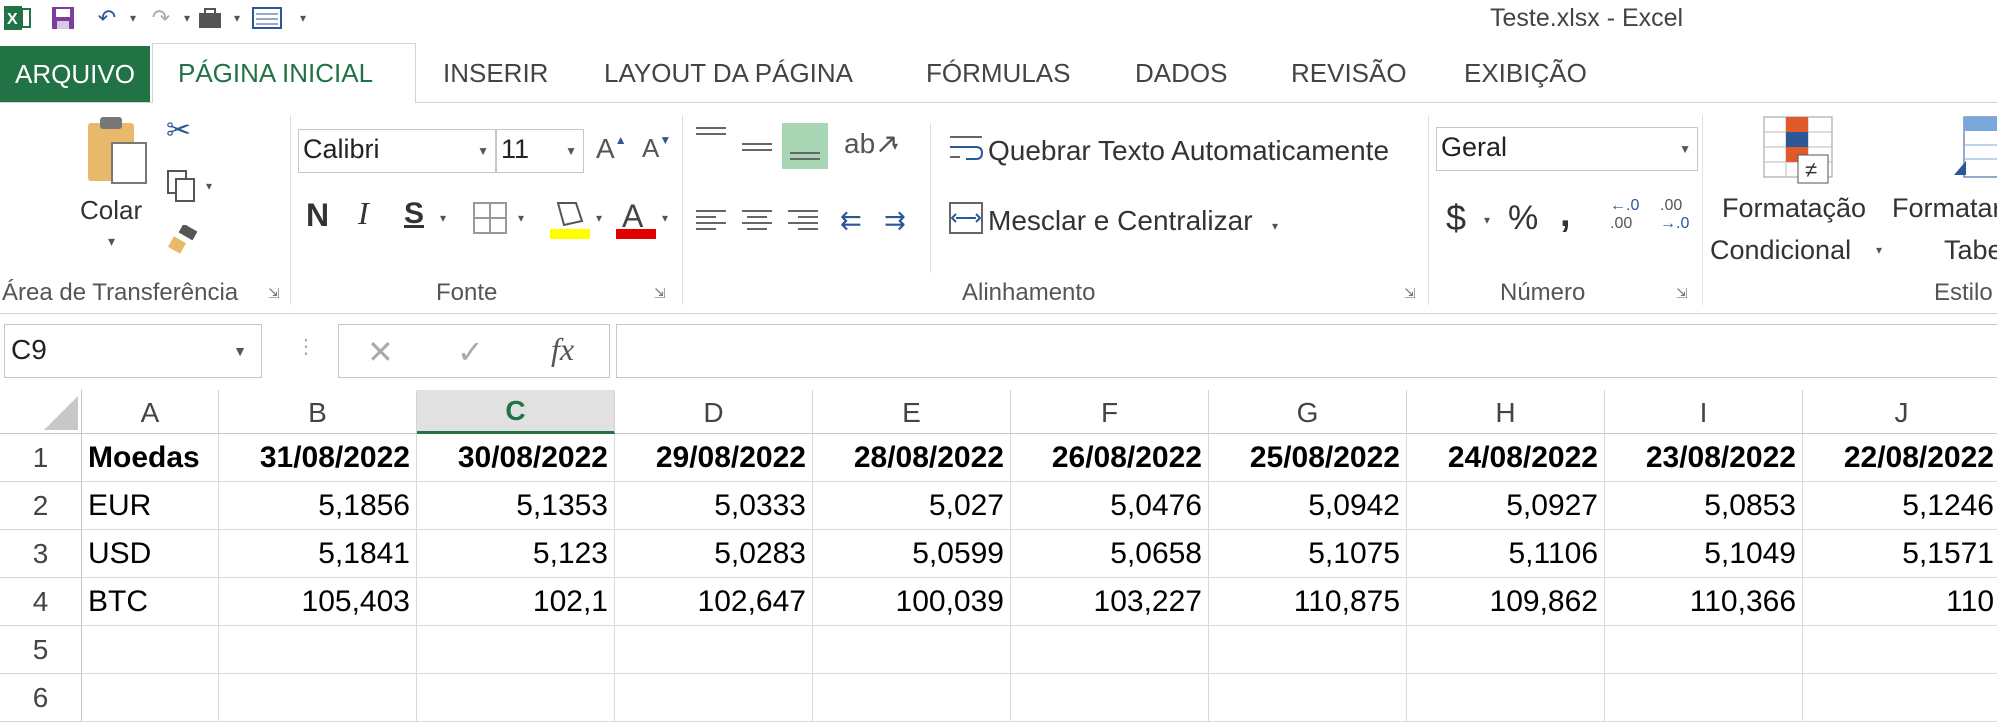 This screenshot has width=1997, height=722. What do you see at coordinates (363, 213) in the screenshot?
I see `italic-button: I` at bounding box center [363, 213].